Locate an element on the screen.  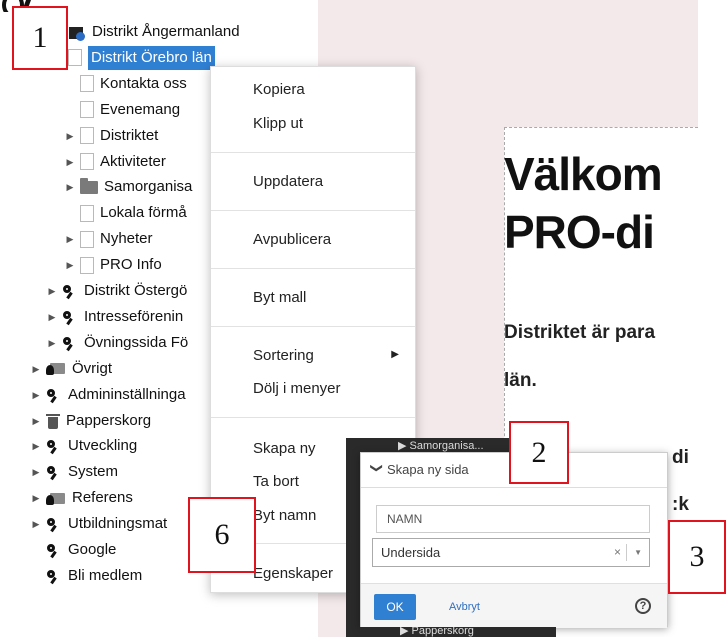
menu-item-byt-namn: Byt namn is located at coordinates (284, 515).